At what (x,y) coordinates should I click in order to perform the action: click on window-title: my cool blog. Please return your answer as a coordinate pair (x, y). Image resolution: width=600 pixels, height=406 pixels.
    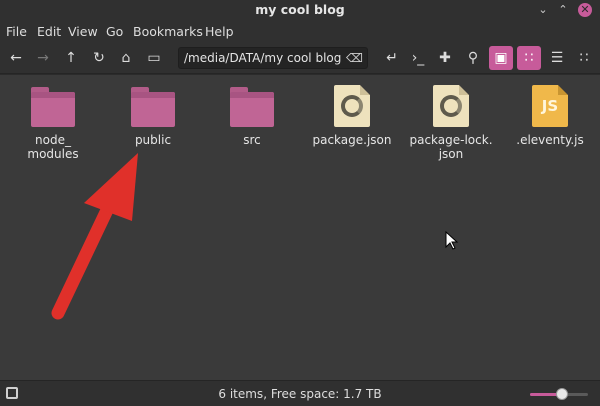
    Looking at the image, I should click on (300, 9).